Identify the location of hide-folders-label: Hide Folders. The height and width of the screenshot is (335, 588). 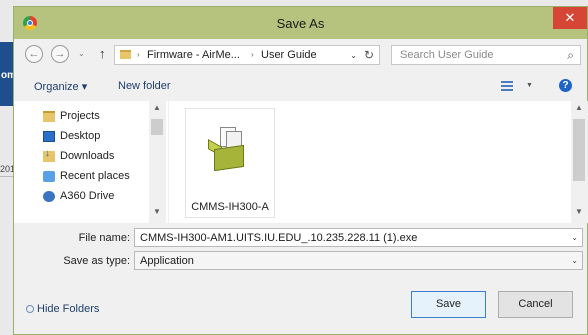
(68, 309).